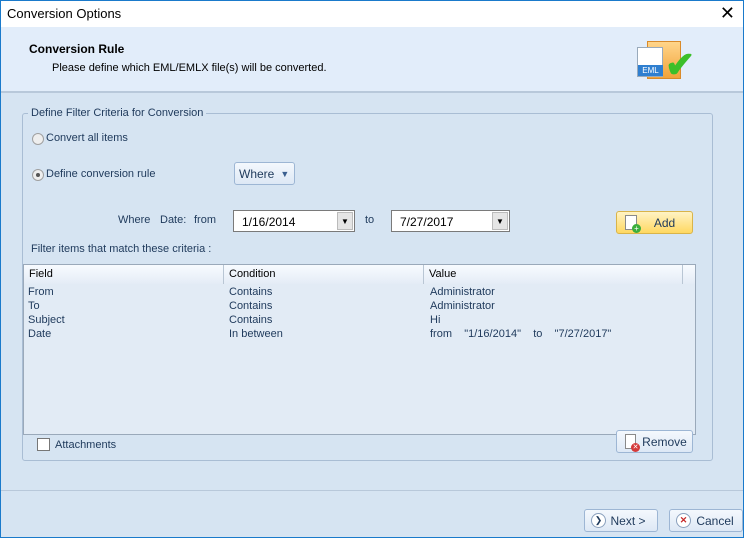  Describe the element at coordinates (372, 14) in the screenshot. I see `title-bar: Conversion Options ✕` at that location.